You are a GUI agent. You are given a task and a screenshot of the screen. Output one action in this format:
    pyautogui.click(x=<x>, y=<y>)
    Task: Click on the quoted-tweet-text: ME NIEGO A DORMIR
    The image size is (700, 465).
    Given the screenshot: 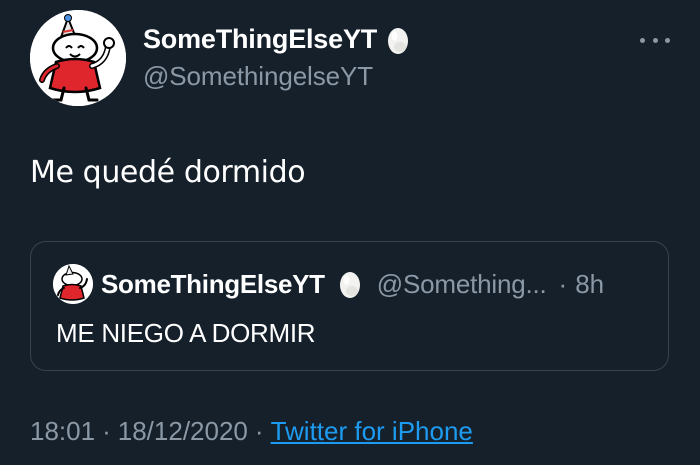 What is the action you would take?
    pyautogui.click(x=186, y=333)
    